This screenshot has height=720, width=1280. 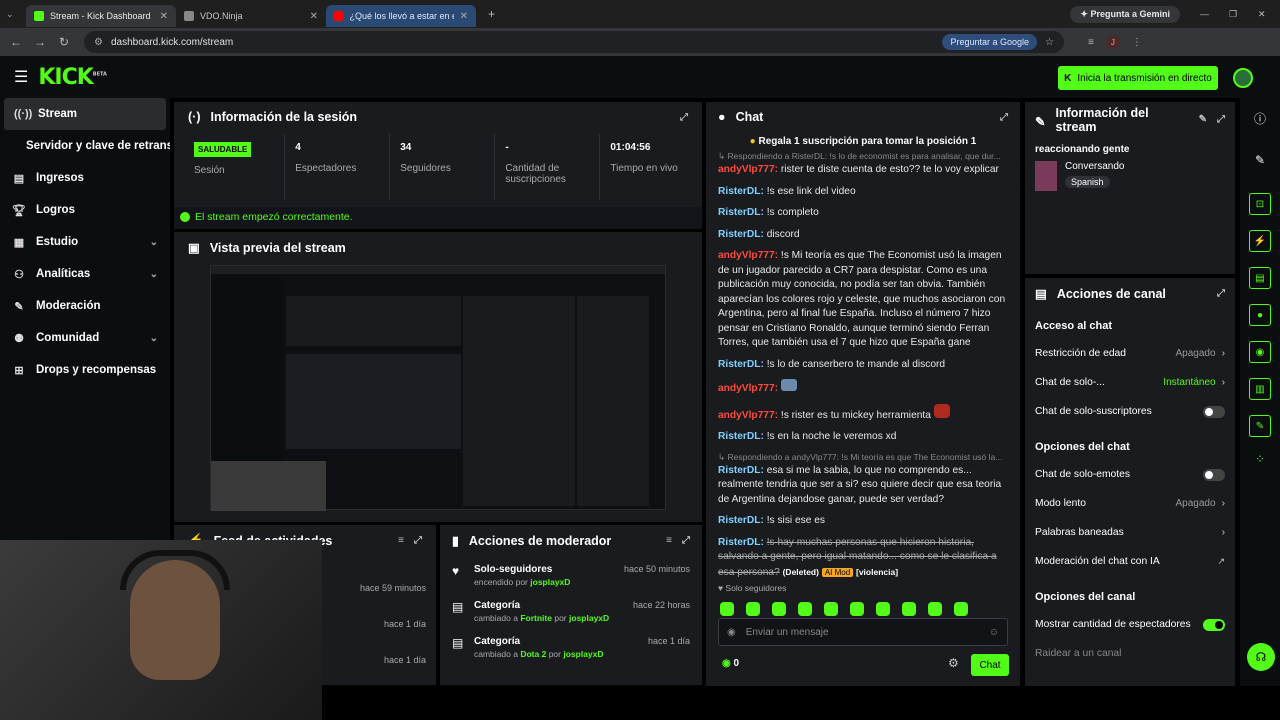 I want to click on raid-row: Raidear a un canal, so click(x=1130, y=653).